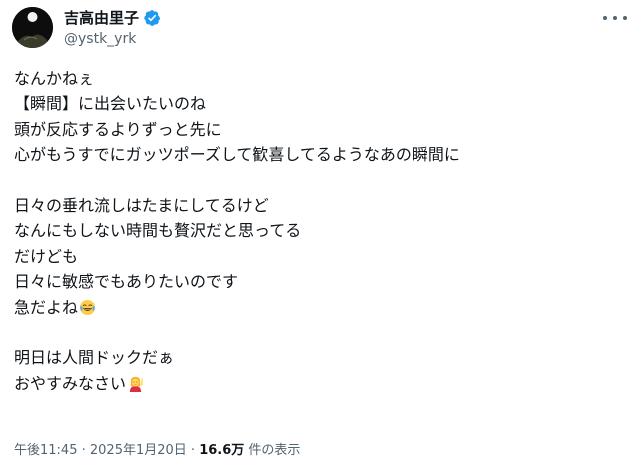 This screenshot has height=465, width=640. Describe the element at coordinates (101, 18) in the screenshot. I see `author-name: 吉高由里子` at that location.